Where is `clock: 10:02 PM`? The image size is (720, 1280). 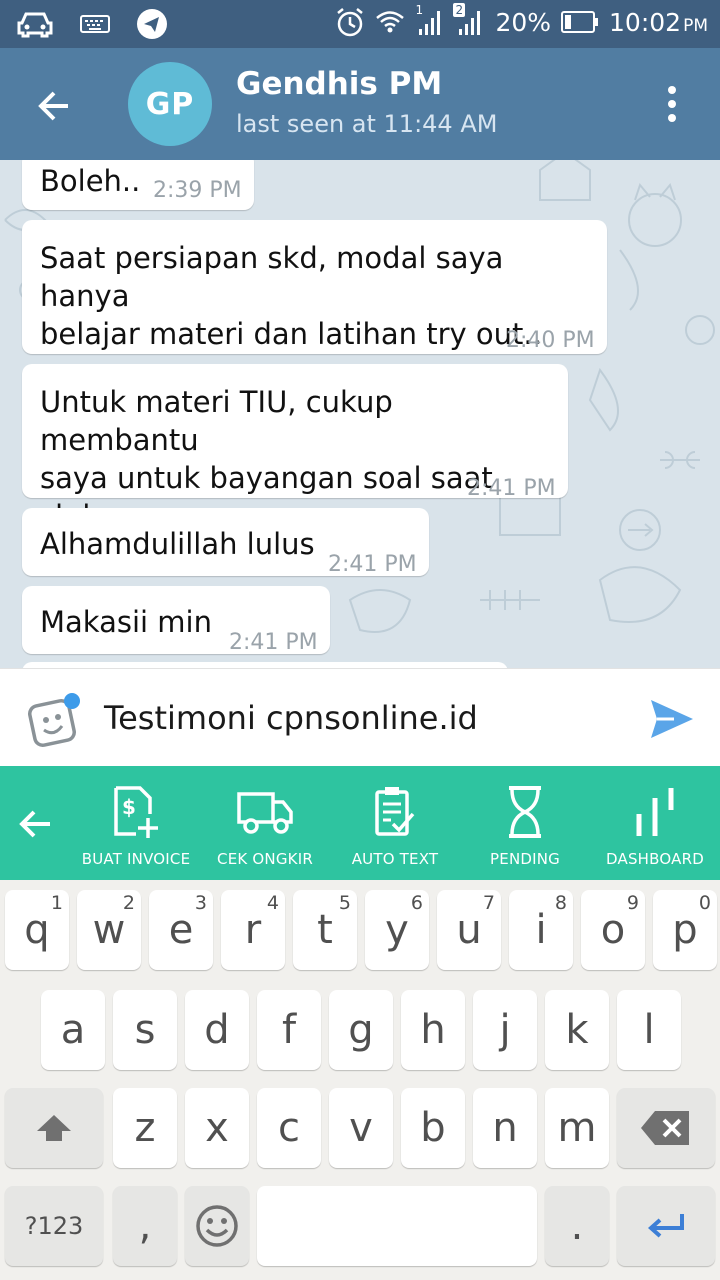 clock: 10:02 PM is located at coordinates (658, 22).